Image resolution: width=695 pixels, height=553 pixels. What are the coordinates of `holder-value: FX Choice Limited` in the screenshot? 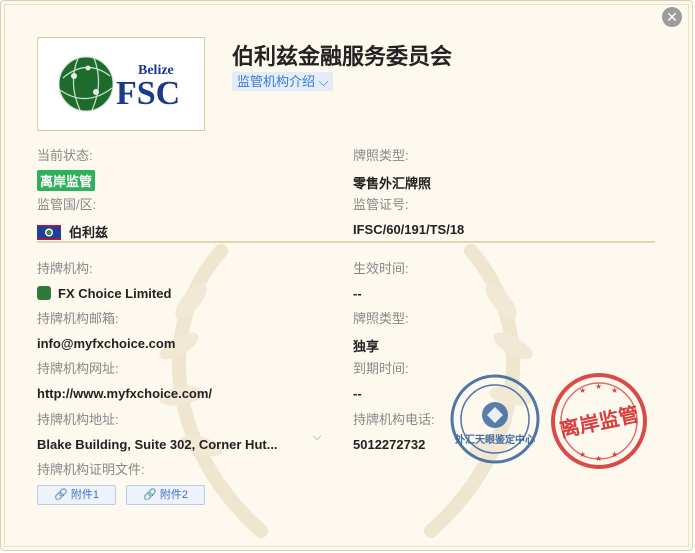 It's located at (115, 293).